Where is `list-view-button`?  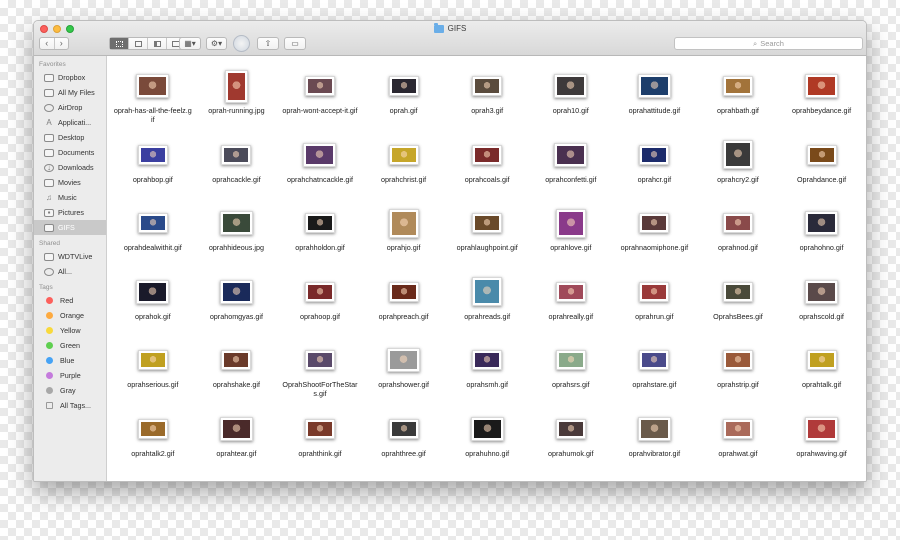
list-view-button is located at coordinates (137, 43).